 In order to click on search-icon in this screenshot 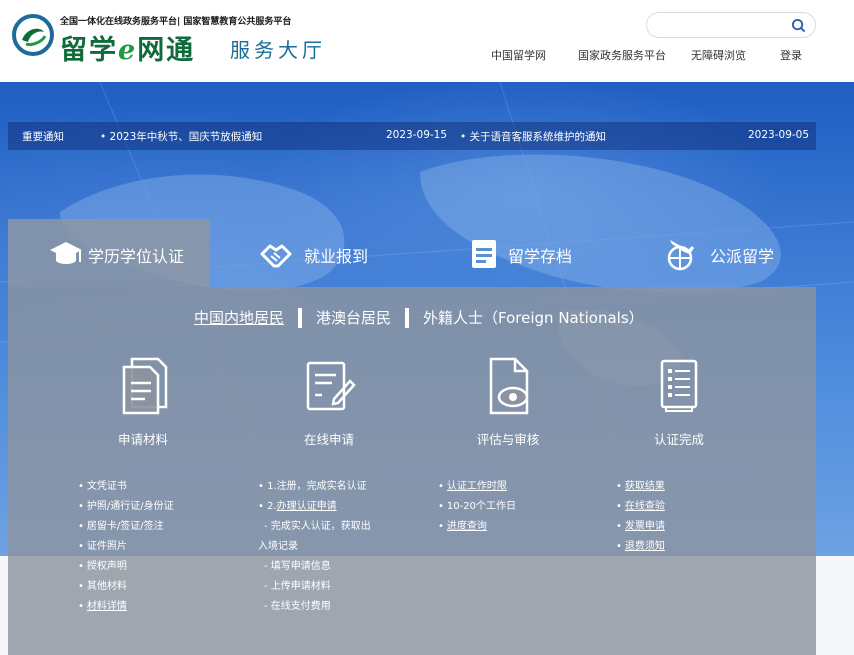, I will do `click(798, 25)`.